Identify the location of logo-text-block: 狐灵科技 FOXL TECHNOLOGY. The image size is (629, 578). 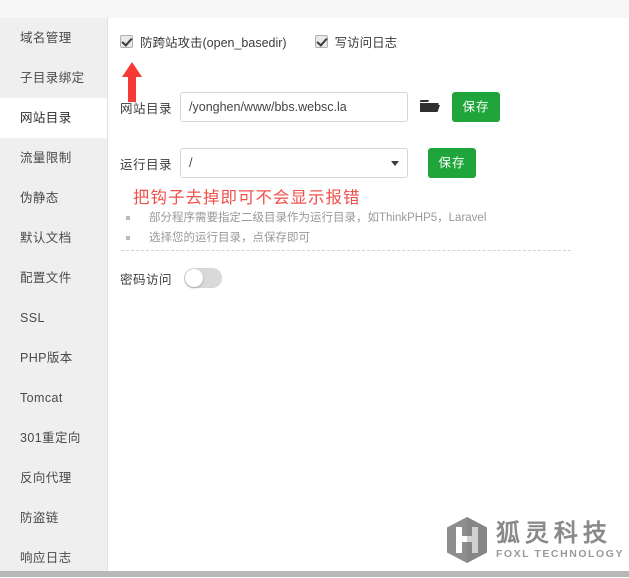
(560, 540).